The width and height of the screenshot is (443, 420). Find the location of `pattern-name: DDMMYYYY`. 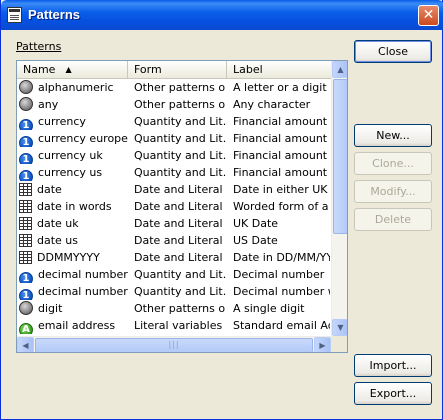

pattern-name: DDMMYYYY is located at coordinates (68, 257).